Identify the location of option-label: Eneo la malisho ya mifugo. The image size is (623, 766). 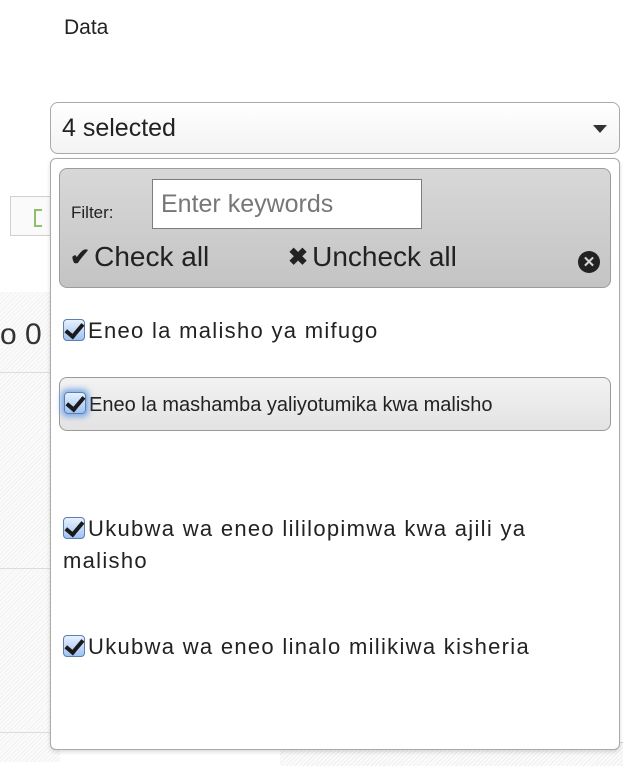
(233, 330).